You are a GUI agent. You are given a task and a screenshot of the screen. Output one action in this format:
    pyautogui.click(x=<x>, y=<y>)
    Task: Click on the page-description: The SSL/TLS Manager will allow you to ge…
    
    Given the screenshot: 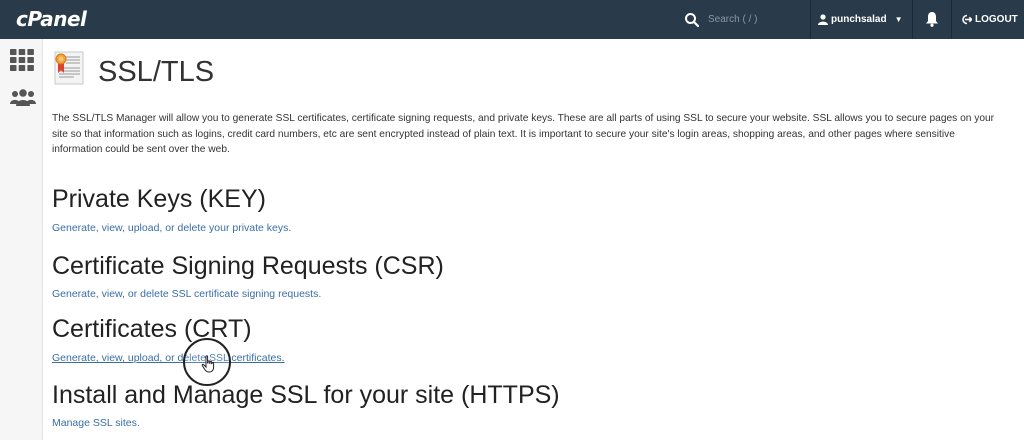 What is the action you would take?
    pyautogui.click(x=523, y=134)
    